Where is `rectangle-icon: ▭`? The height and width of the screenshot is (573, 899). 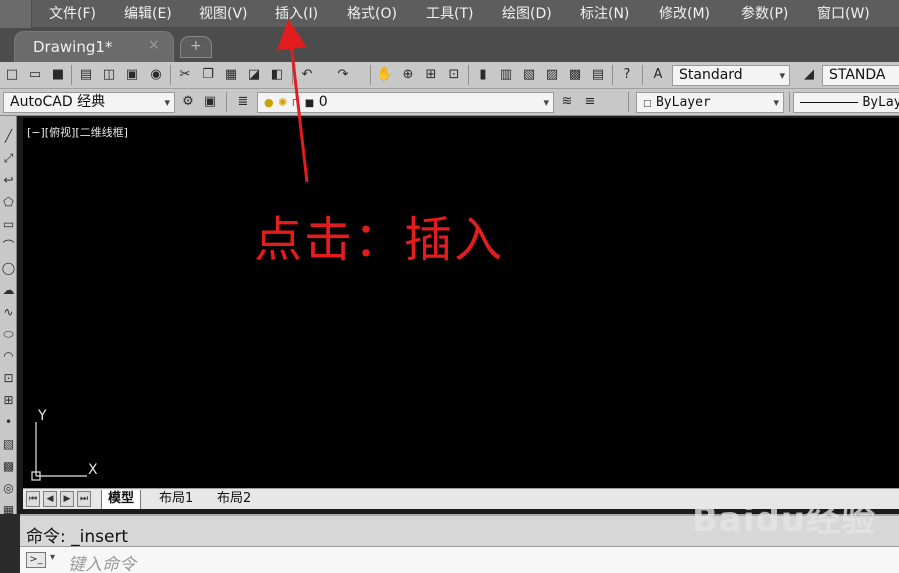
rectangle-icon: ▭ is located at coordinates (8, 224).